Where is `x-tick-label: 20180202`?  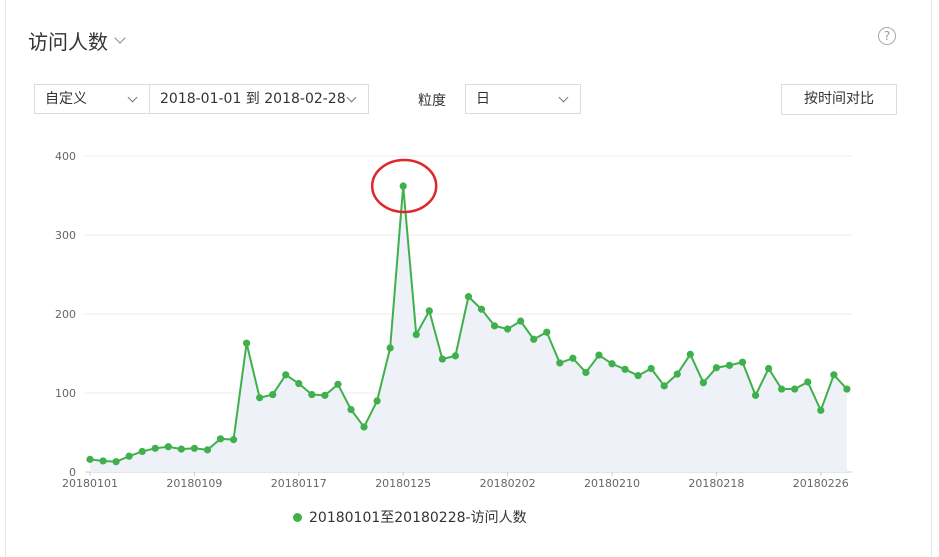 x-tick-label: 20180202 is located at coordinates (508, 483).